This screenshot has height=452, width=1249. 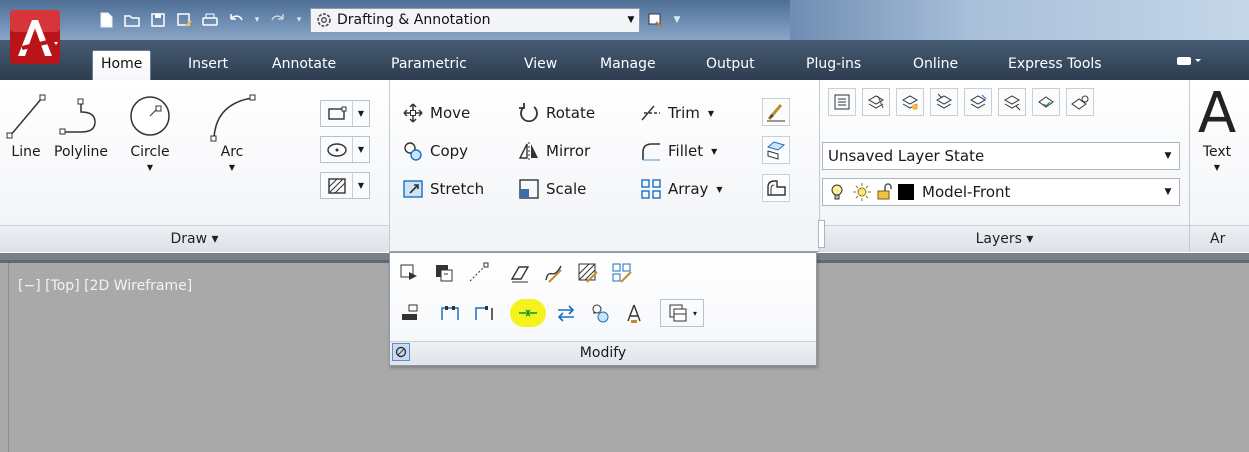 What do you see at coordinates (158, 20) in the screenshot?
I see `save-icon` at bounding box center [158, 20].